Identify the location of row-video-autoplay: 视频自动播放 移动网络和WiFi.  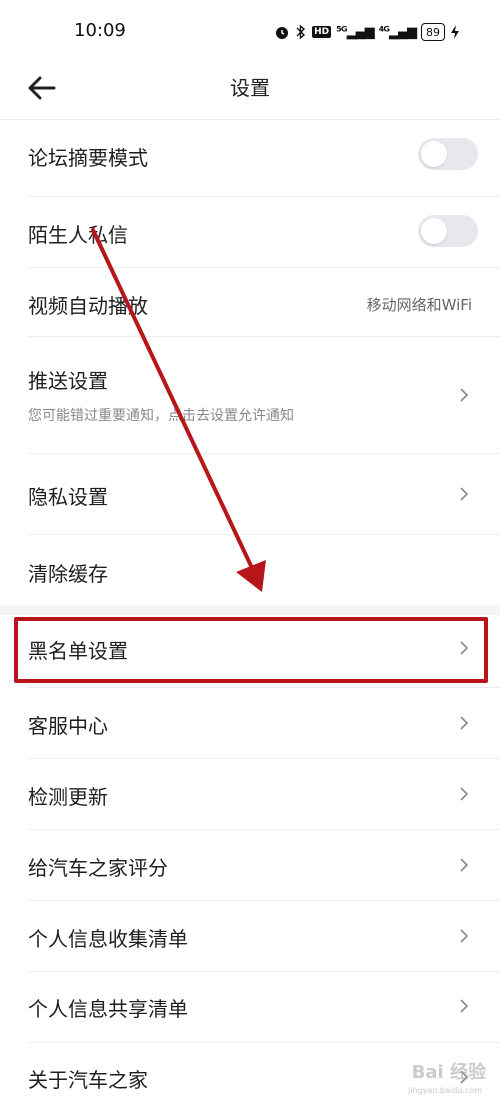
(250, 302).